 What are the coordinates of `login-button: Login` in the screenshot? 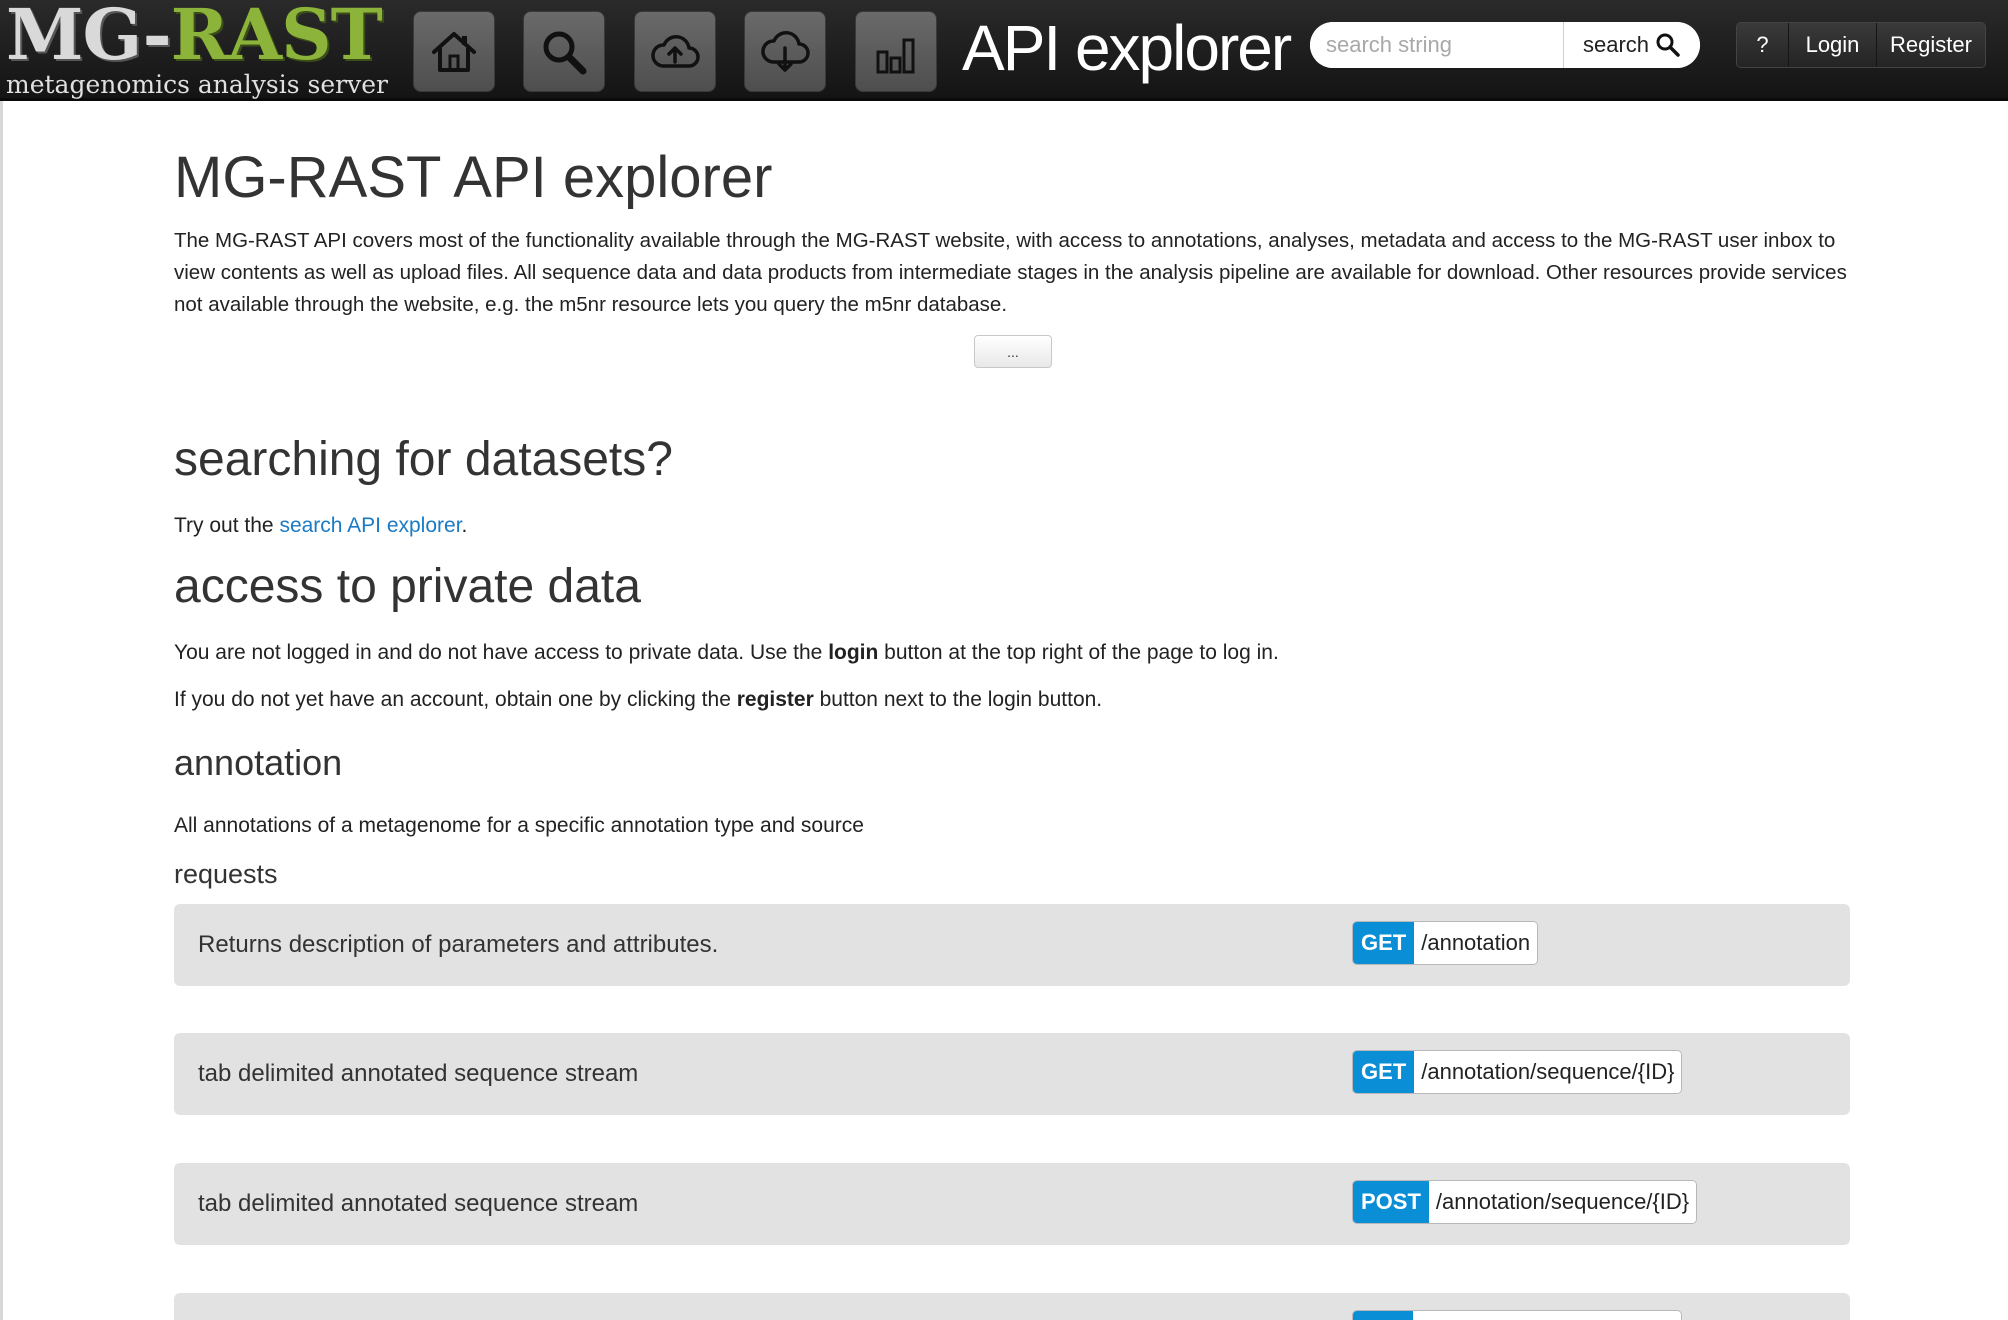 It's located at (1833, 45).